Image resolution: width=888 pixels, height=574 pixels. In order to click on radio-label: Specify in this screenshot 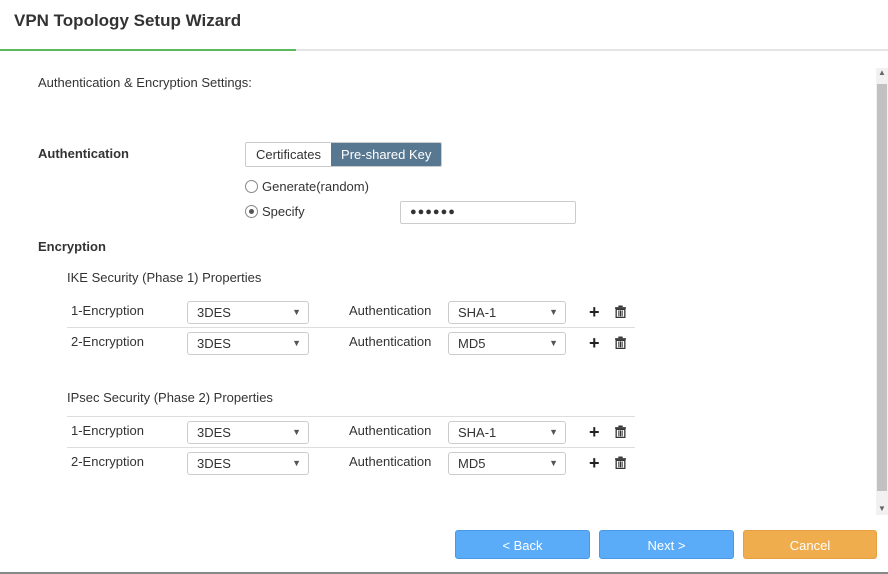, I will do `click(283, 211)`.